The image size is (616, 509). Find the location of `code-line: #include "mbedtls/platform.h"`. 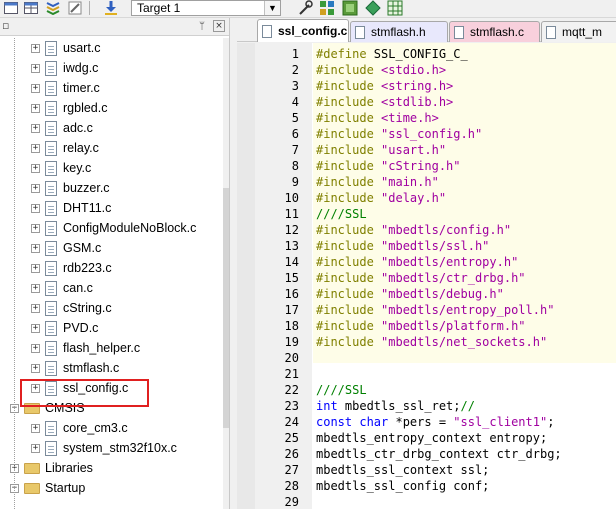

code-line: #include "mbedtls/platform.h" is located at coordinates (421, 326).